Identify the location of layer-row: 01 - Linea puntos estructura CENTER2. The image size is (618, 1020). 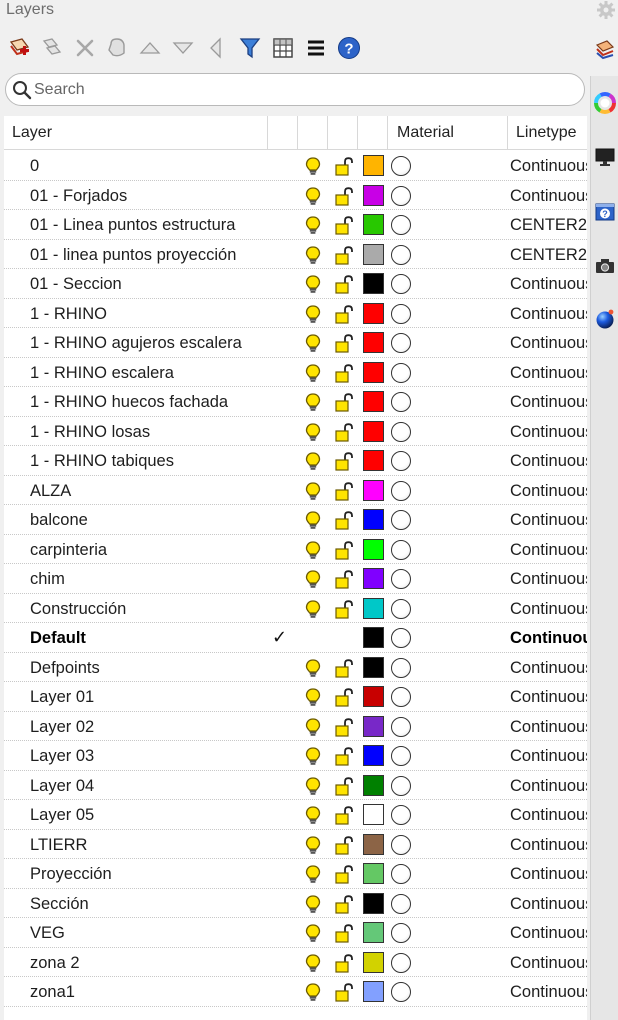
(295, 225).